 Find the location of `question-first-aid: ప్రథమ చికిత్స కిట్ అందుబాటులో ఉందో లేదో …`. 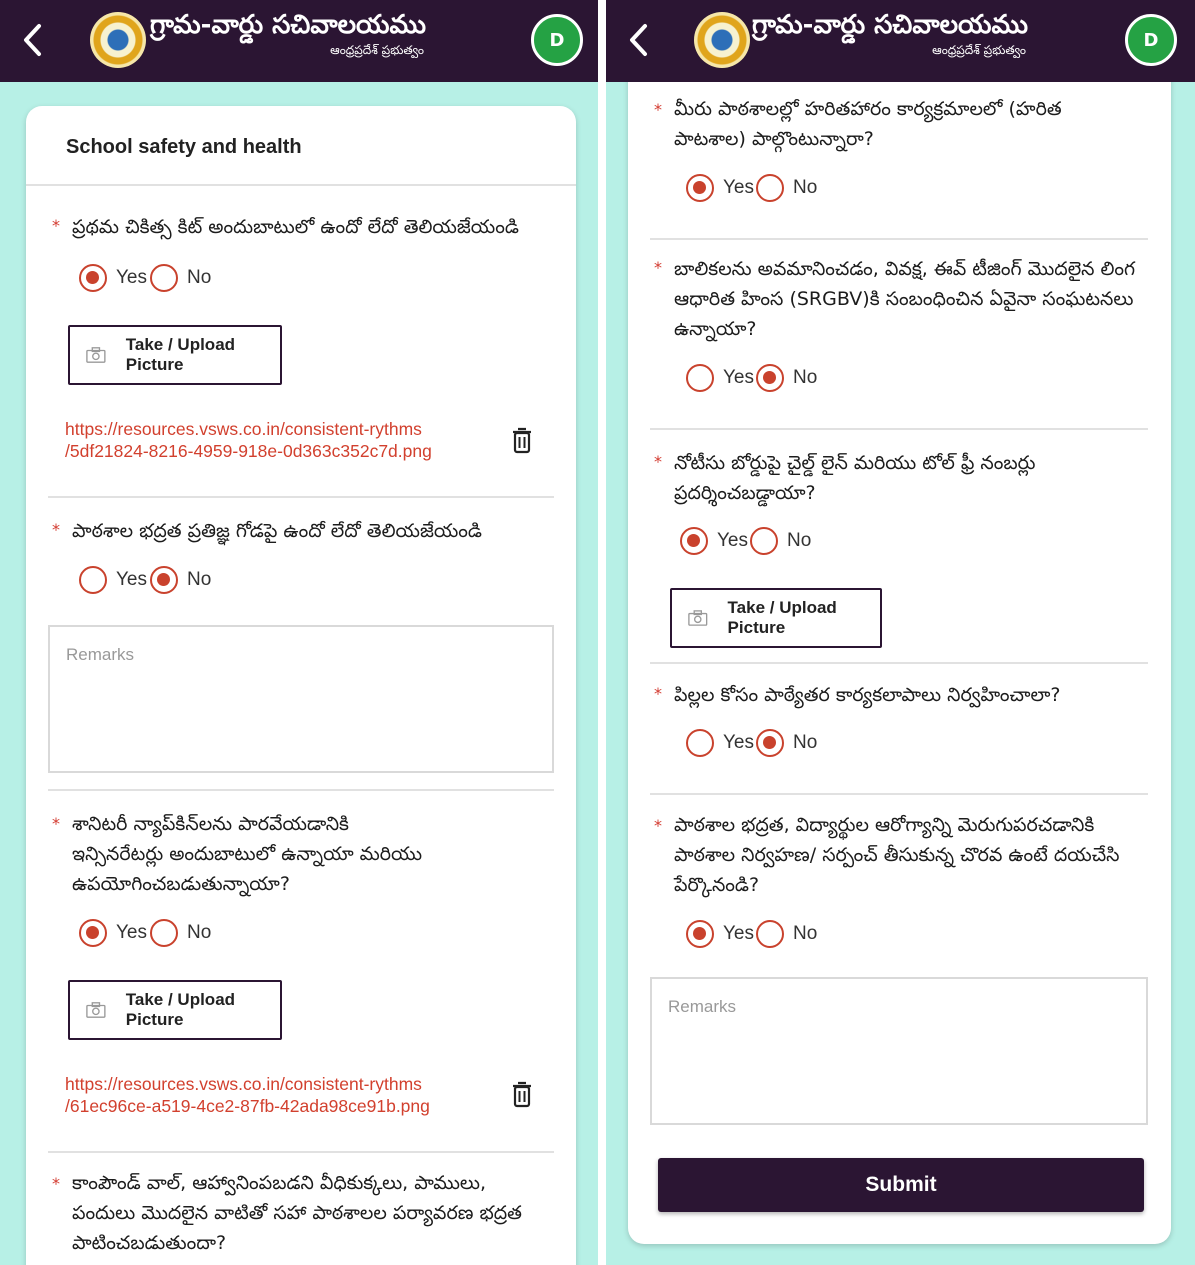

question-first-aid: ప్రథమ చికిత్స కిట్ అందుబాటులో ఉందో లేదో … is located at coordinates (295, 227).